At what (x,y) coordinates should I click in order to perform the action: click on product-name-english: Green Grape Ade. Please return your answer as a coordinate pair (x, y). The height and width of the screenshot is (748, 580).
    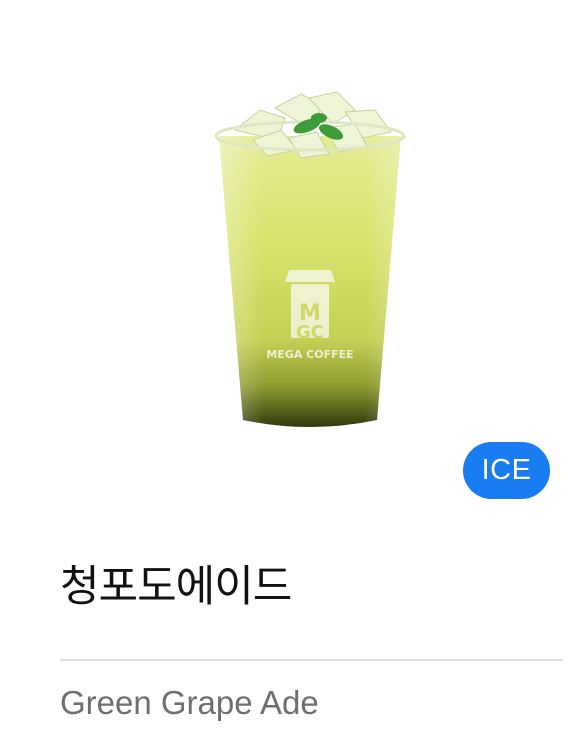
    Looking at the image, I should click on (189, 702).